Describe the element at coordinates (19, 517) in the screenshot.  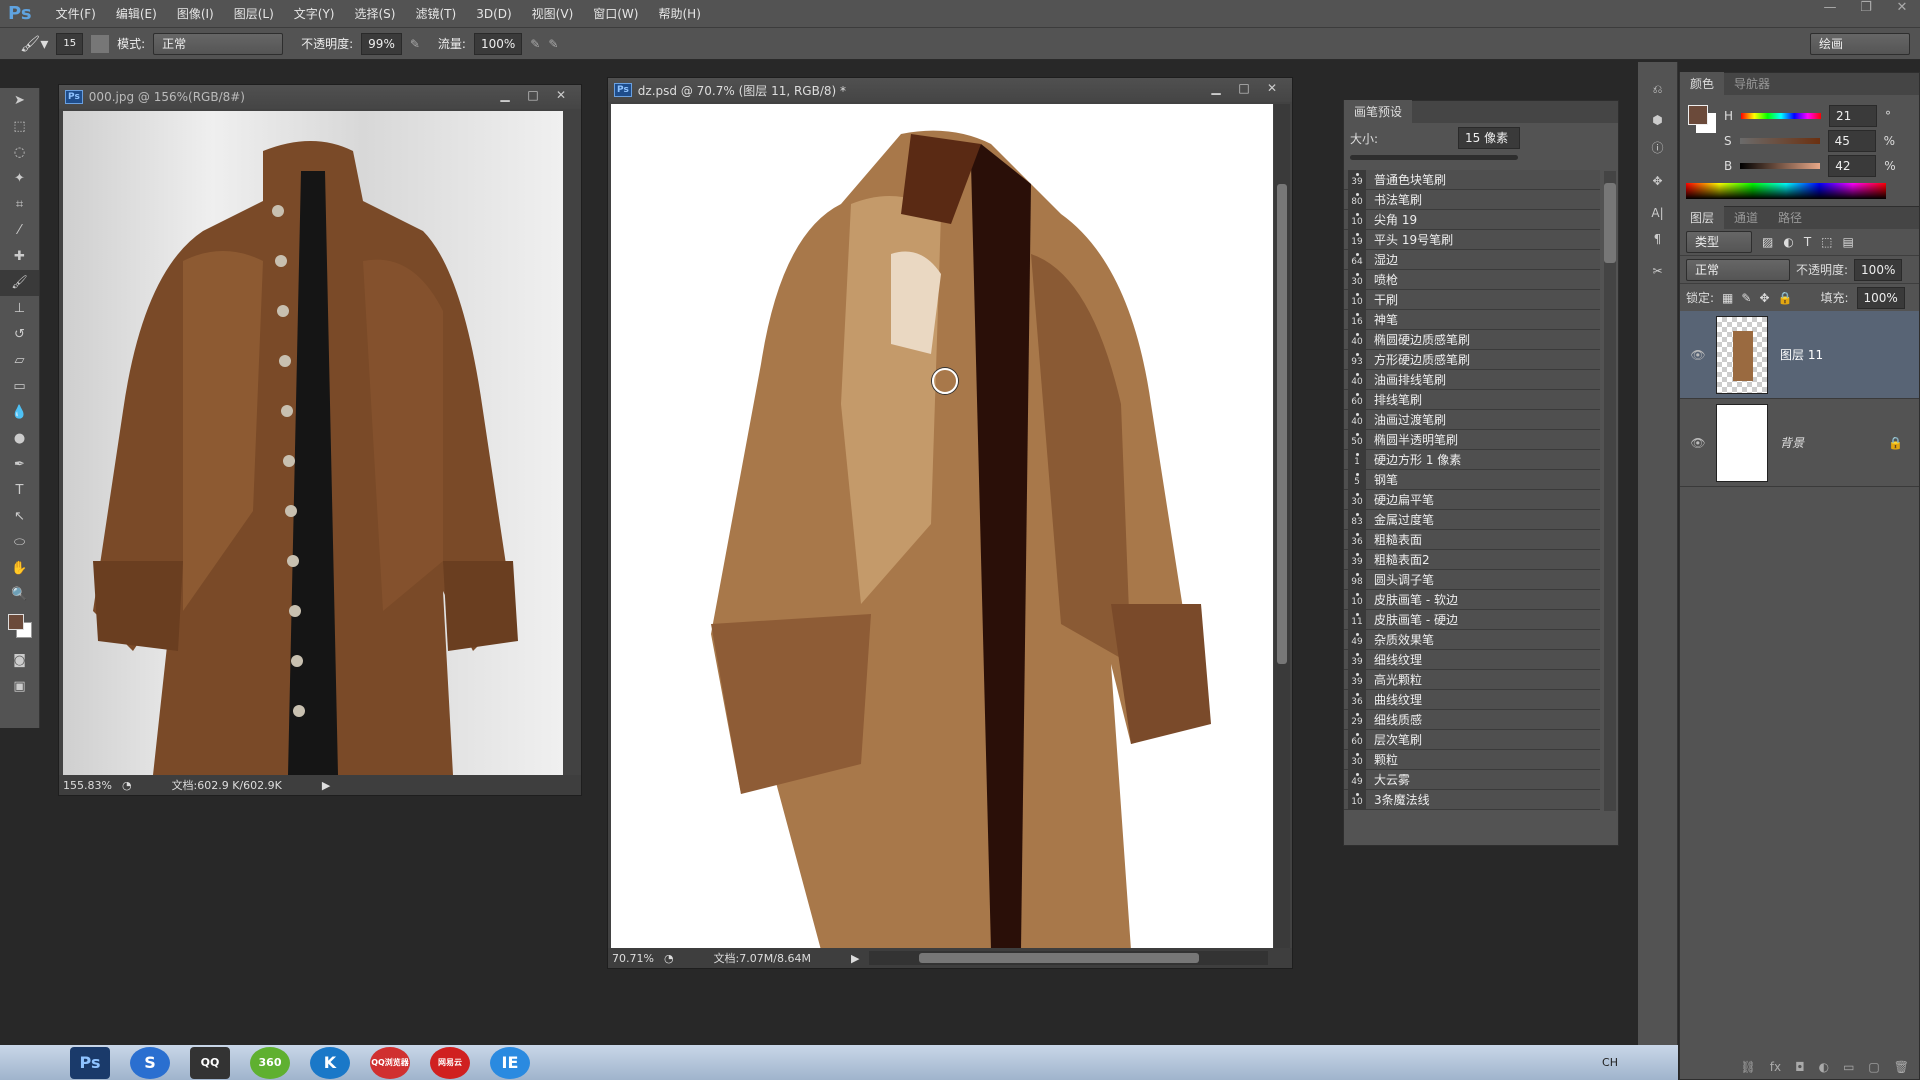
I see `path-select-tool-icon: ↖` at that location.